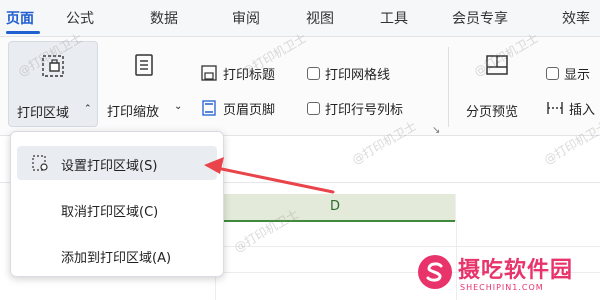 Image resolution: width=600 pixels, height=300 pixels. I want to click on tab-page: 页面, so click(20, 18).